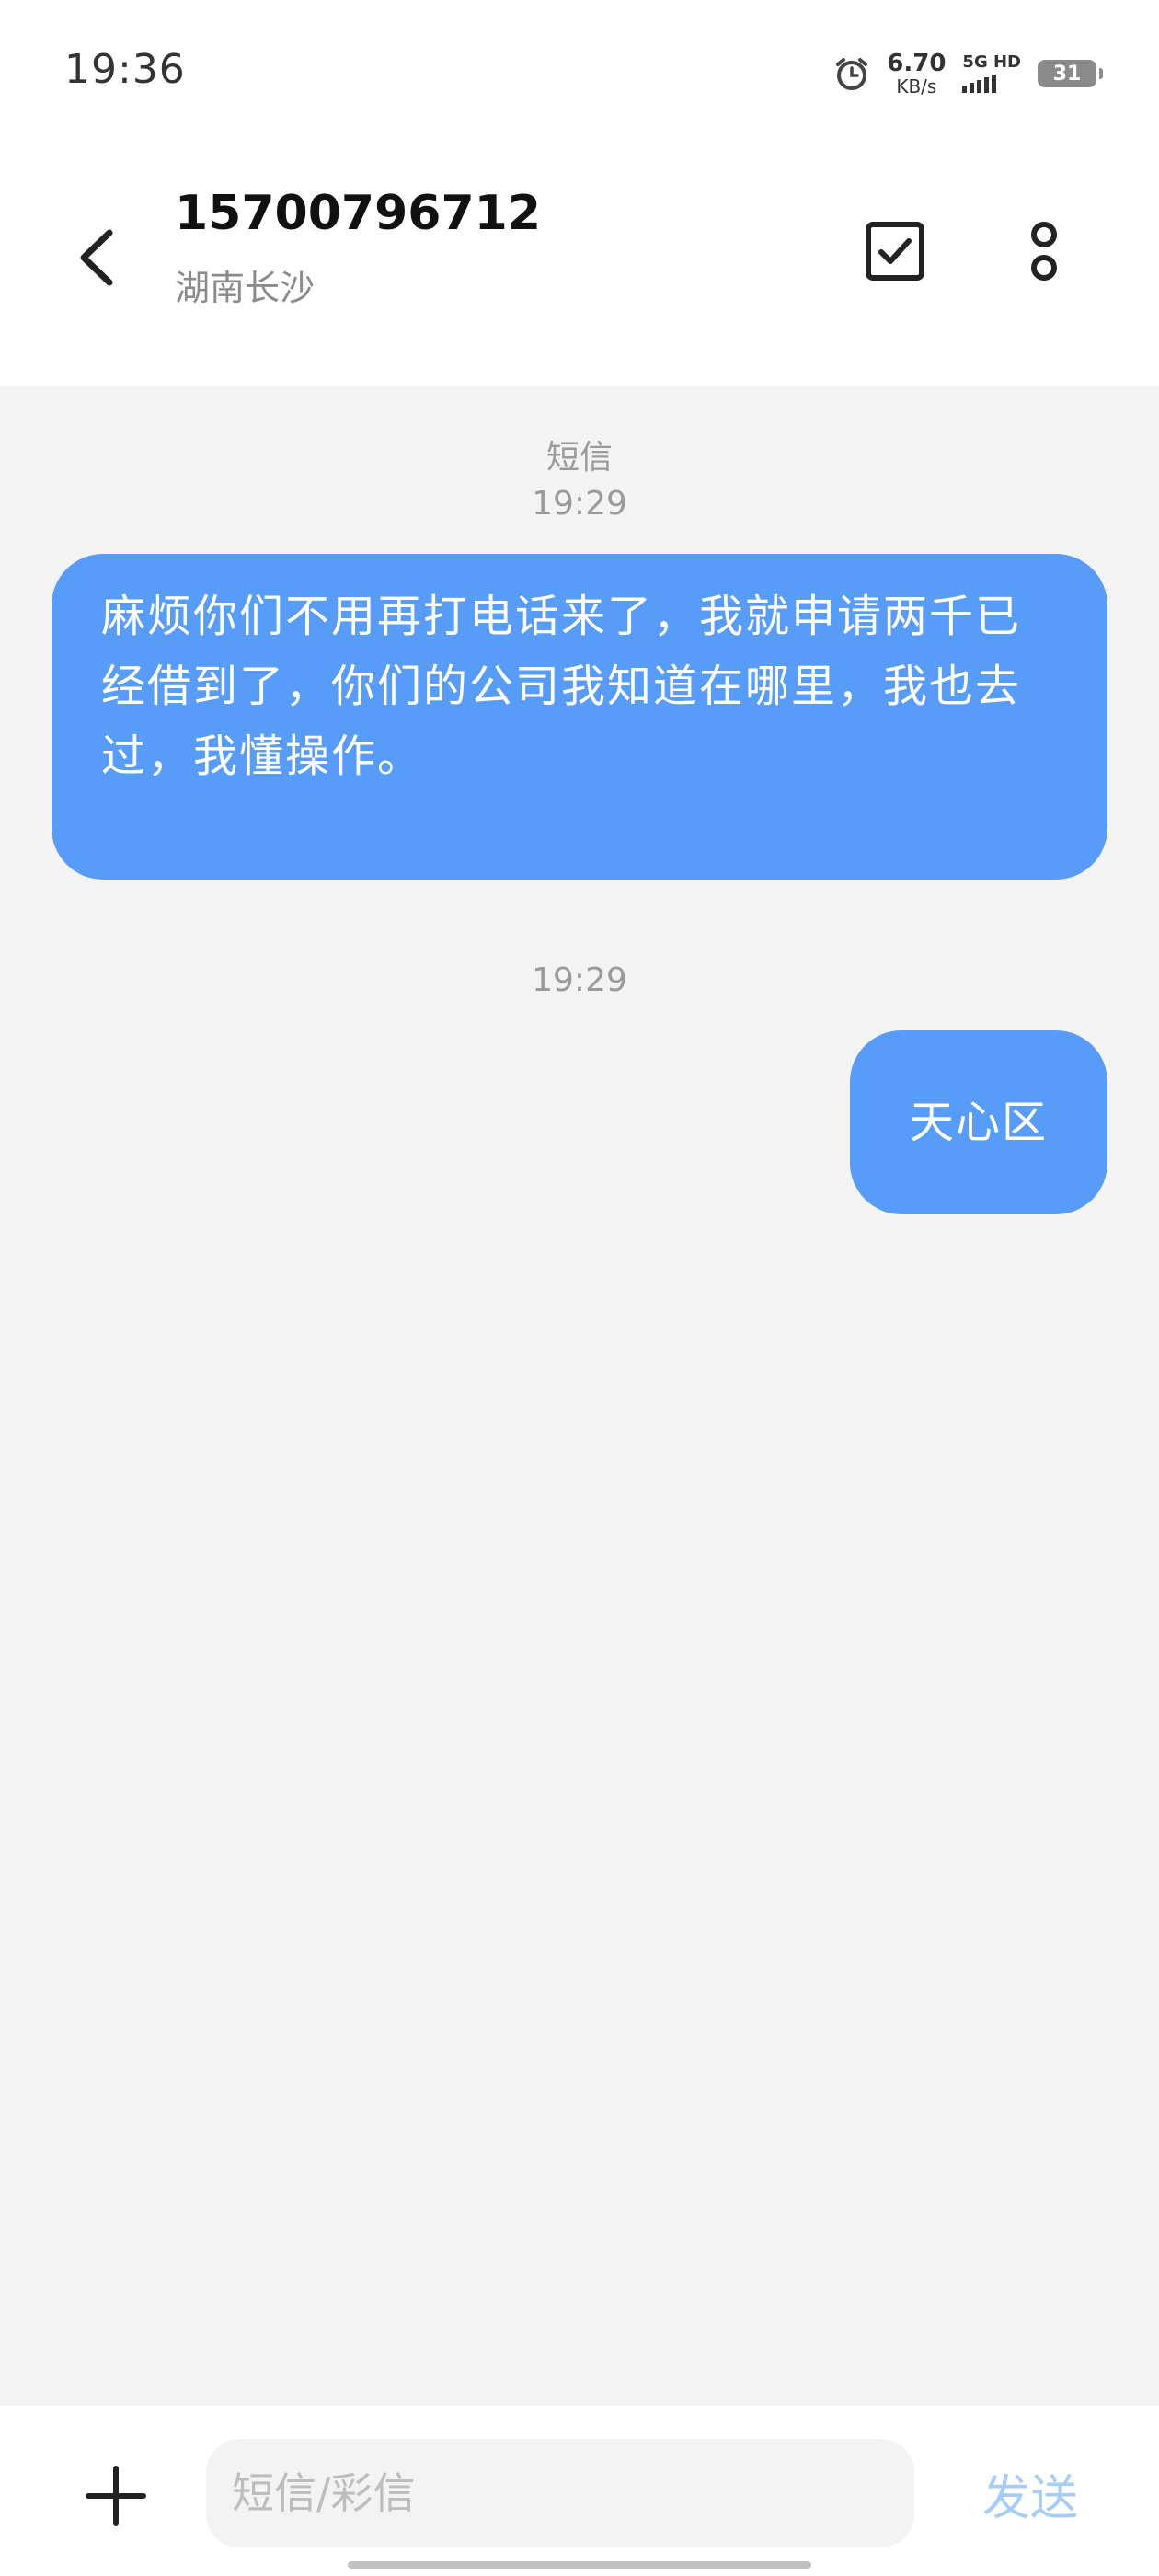  I want to click on network-type: 5G HD, so click(991, 62).